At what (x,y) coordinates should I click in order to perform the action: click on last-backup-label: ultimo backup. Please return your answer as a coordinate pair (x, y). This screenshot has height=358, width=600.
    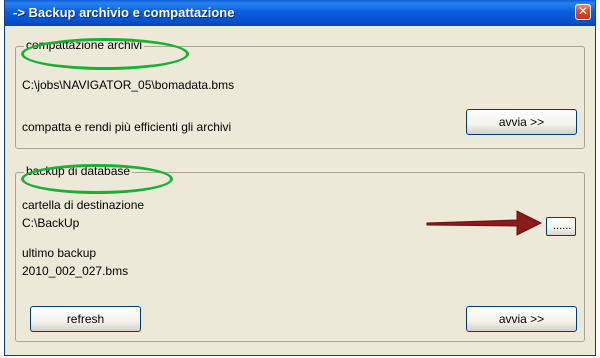
    Looking at the image, I should click on (59, 253).